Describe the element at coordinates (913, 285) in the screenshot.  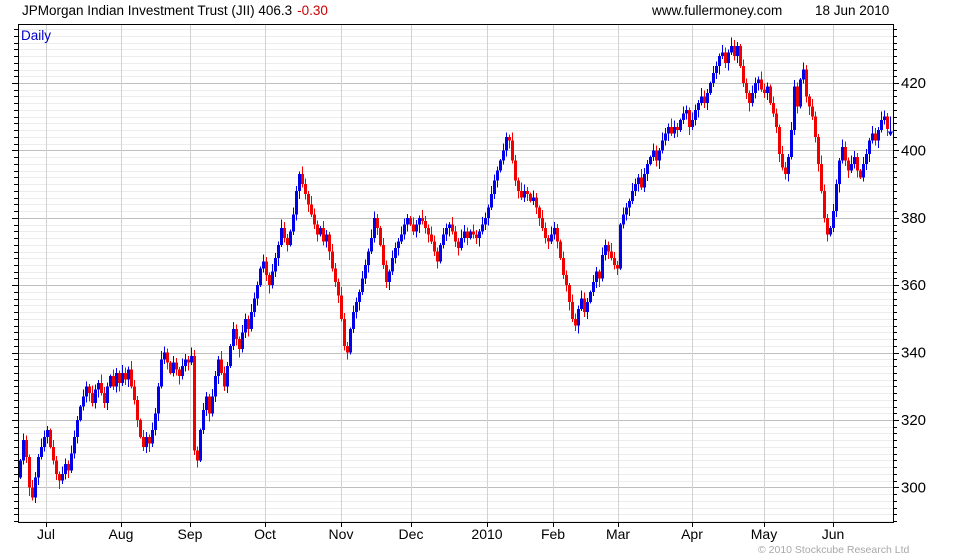
I see `y-axis-price-label: 360` at that location.